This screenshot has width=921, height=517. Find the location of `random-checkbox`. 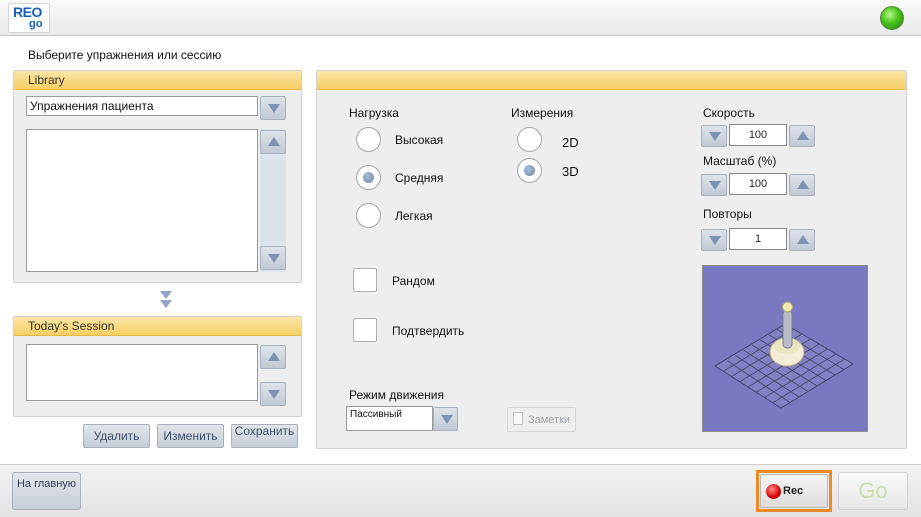

random-checkbox is located at coordinates (365, 280).